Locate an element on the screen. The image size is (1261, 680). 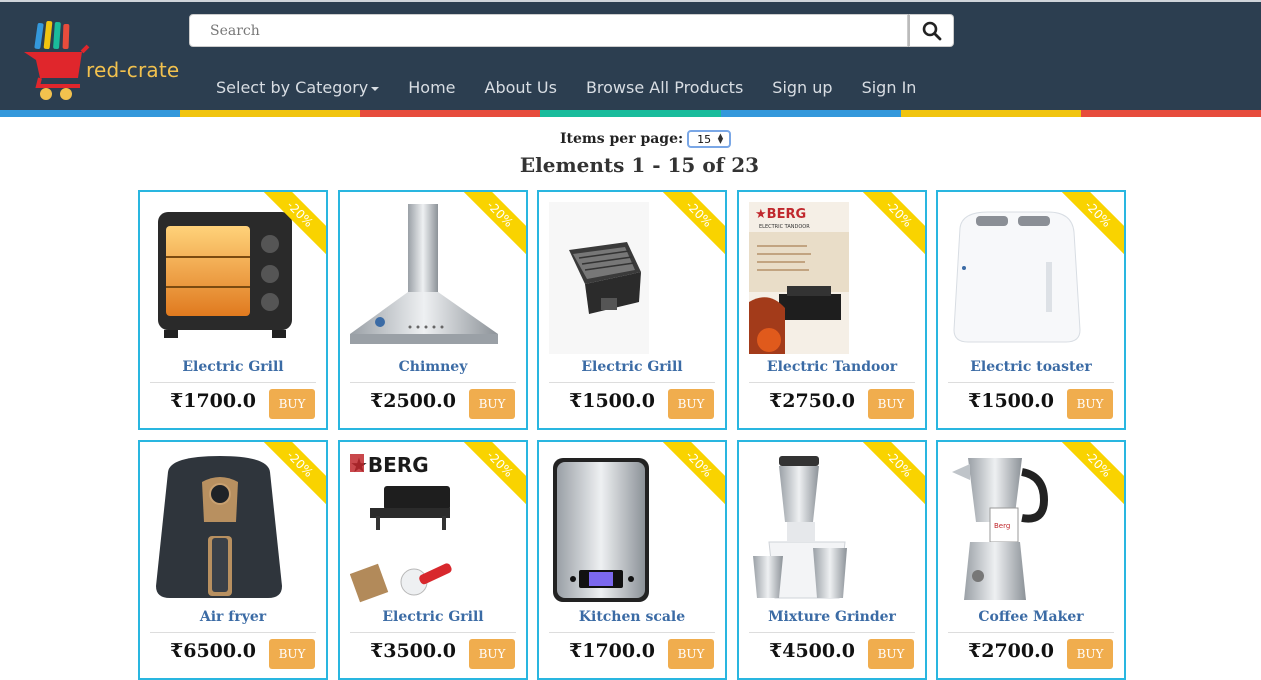
search-icon is located at coordinates (931, 30).